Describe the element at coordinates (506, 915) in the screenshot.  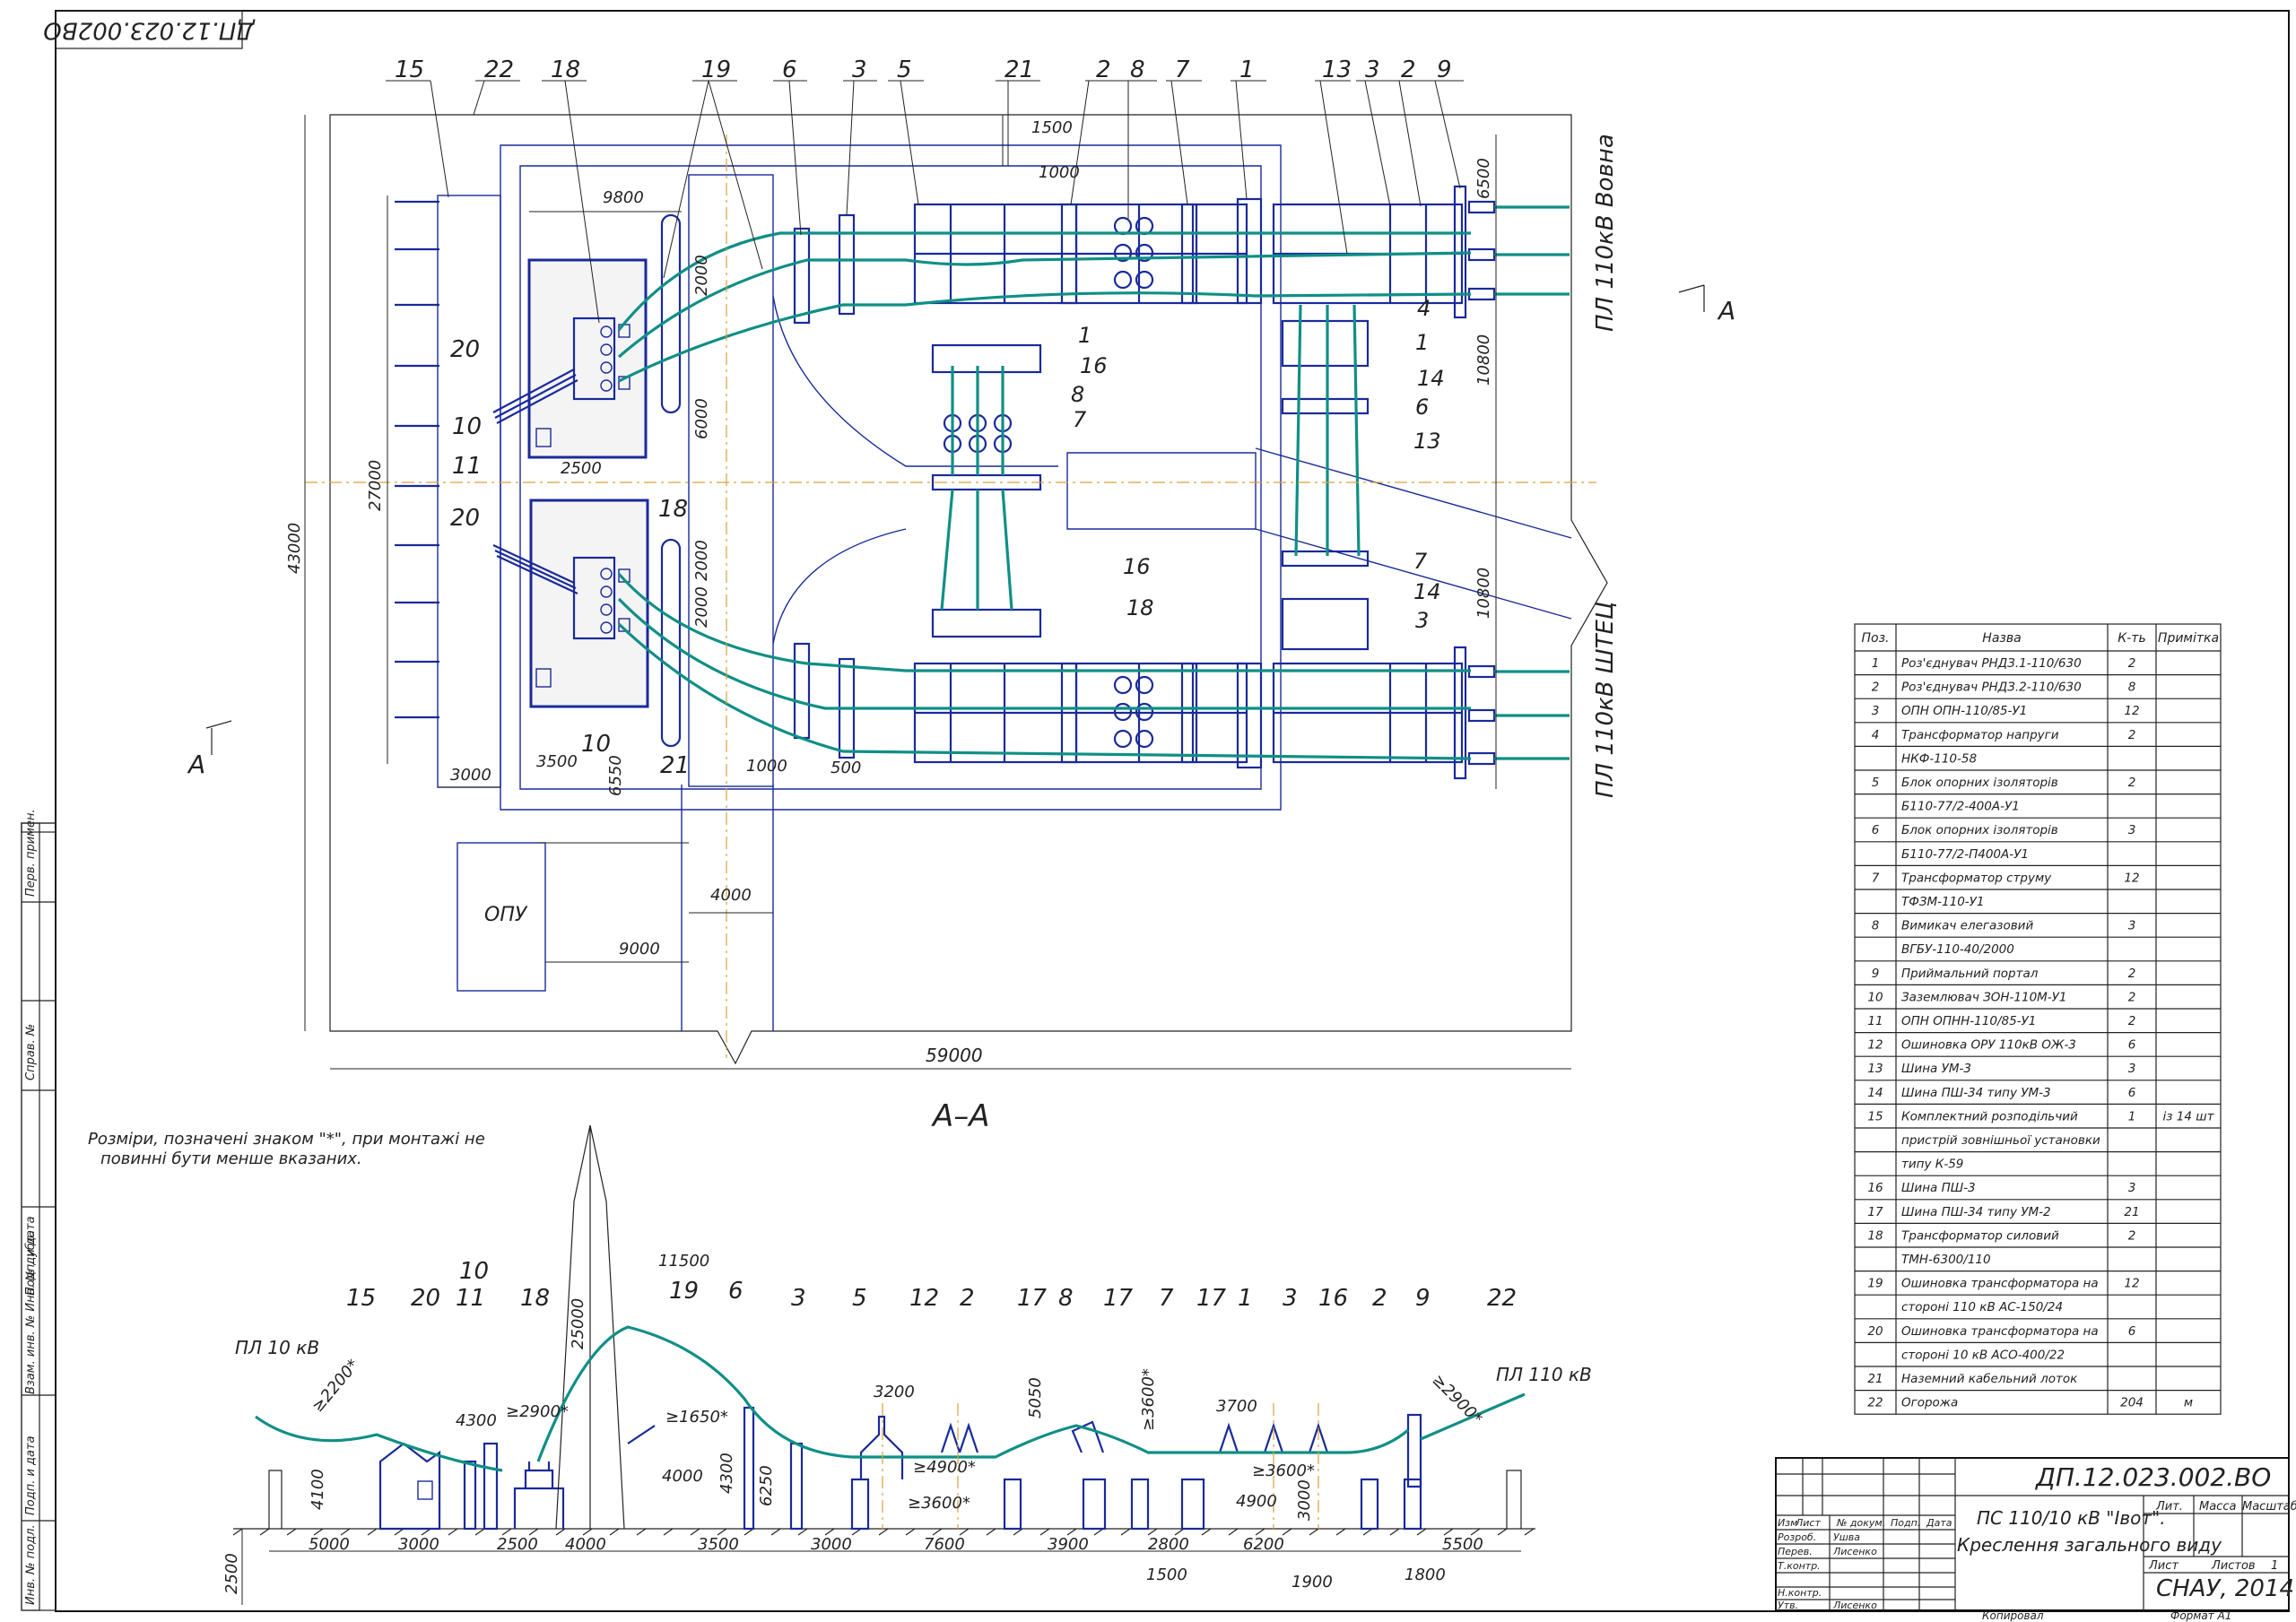
I see `opu-label: ОПУ` at that location.